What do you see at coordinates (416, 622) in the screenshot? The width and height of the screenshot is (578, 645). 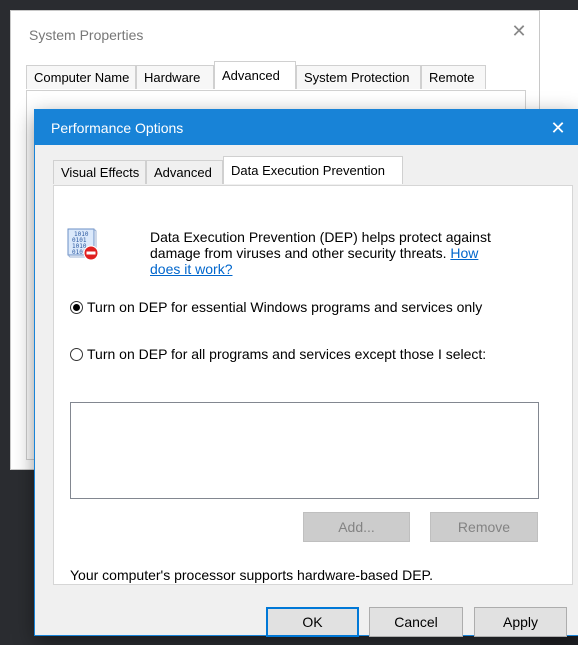 I see `cancel-button: Cancel` at bounding box center [416, 622].